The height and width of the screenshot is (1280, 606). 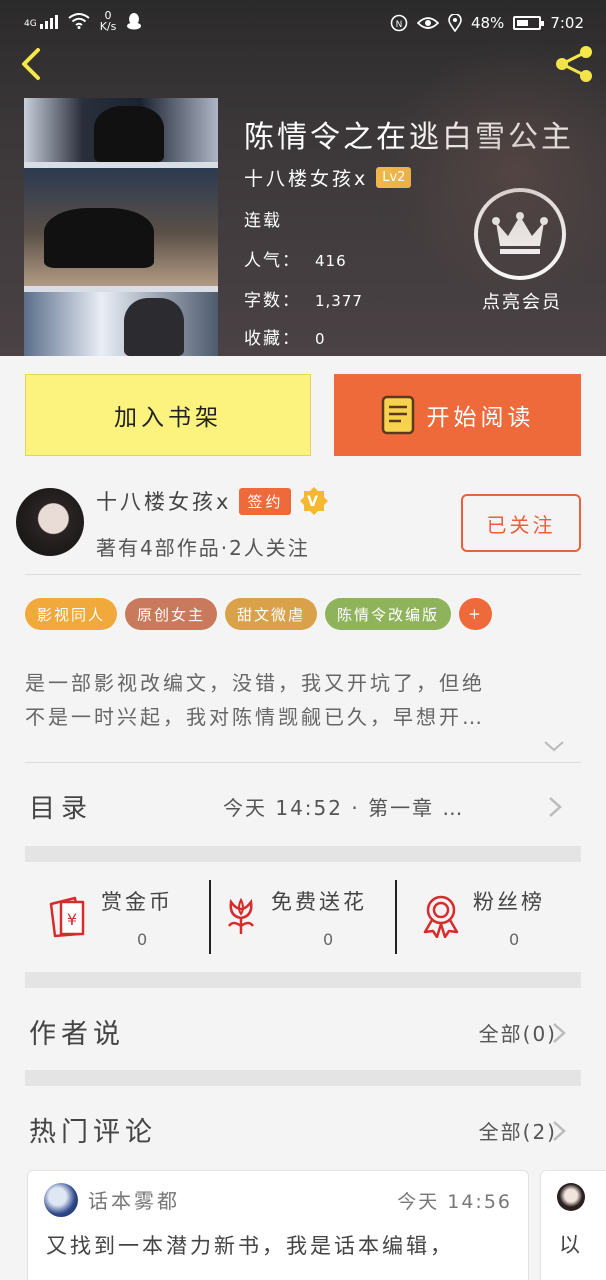 I want to click on book-cover-image, so click(x=121, y=227).